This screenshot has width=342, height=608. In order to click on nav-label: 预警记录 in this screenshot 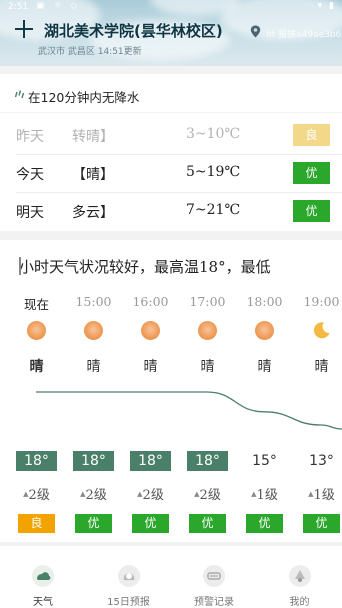, I will do `click(214, 602)`.